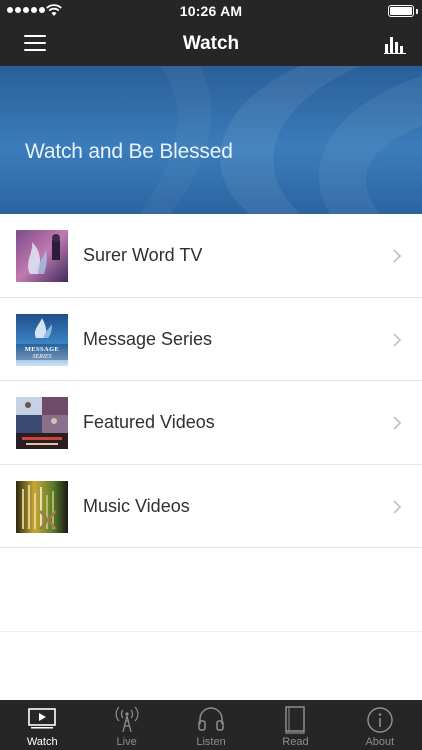  I want to click on top-bar: 10:26 AM Watch, so click(211, 33).